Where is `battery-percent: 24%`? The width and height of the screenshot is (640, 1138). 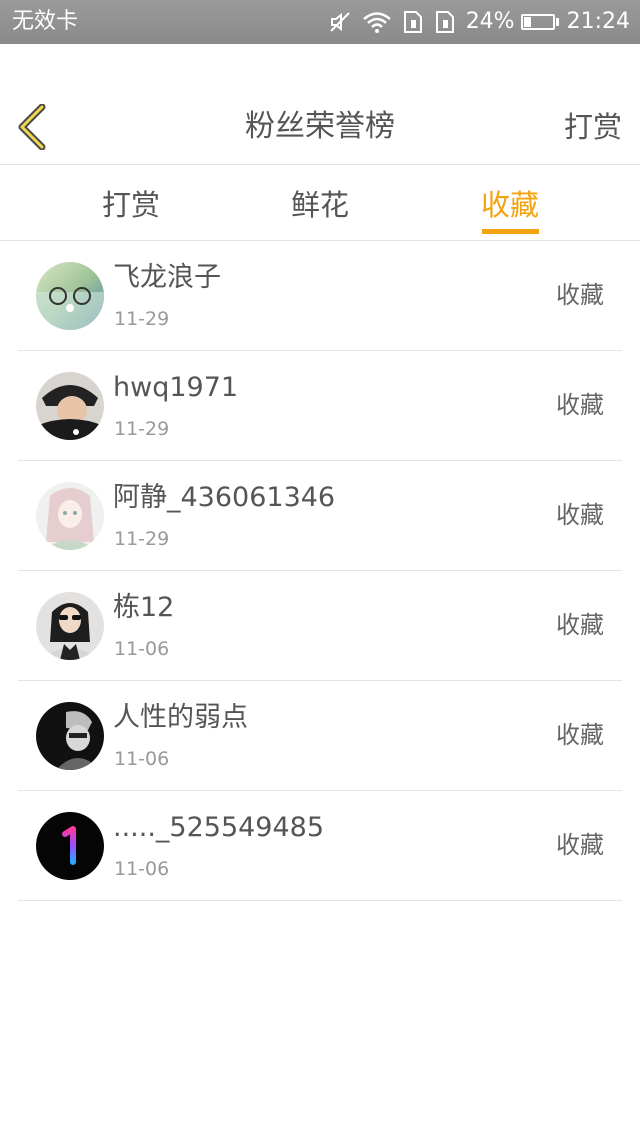 battery-percent: 24% is located at coordinates (490, 21).